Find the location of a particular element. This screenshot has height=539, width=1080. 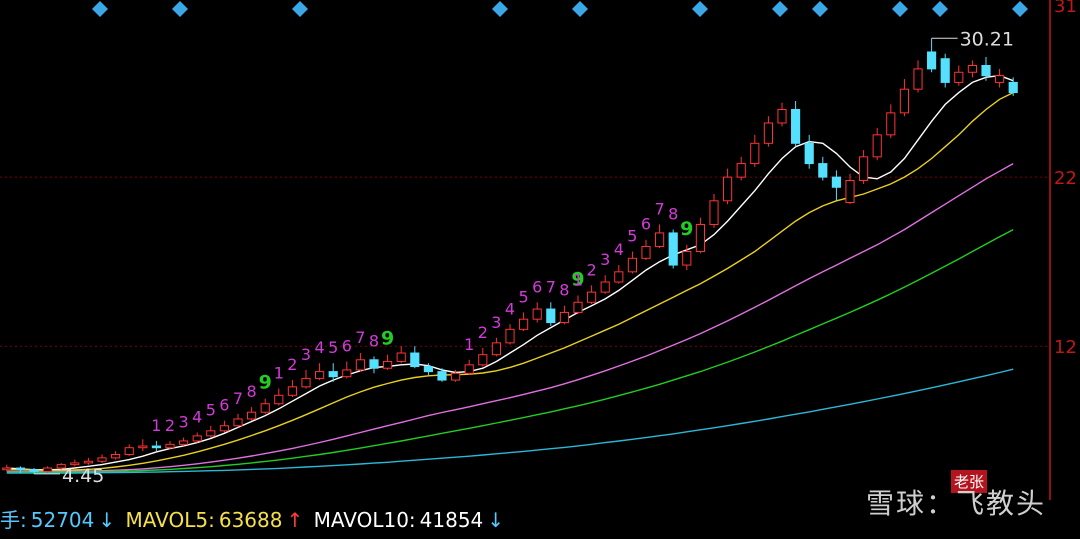

vol-label: 手: is located at coordinates (13, 520).